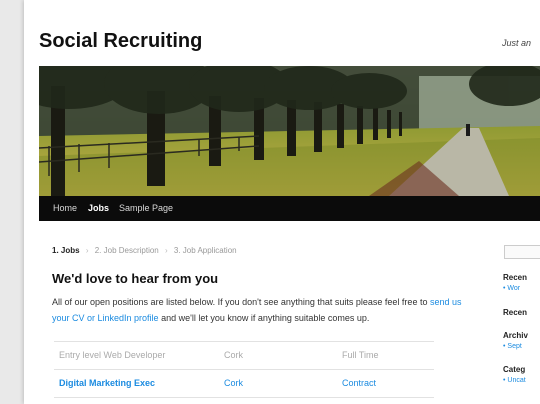  I want to click on job-title: Entry level Web Developer, so click(112, 355).